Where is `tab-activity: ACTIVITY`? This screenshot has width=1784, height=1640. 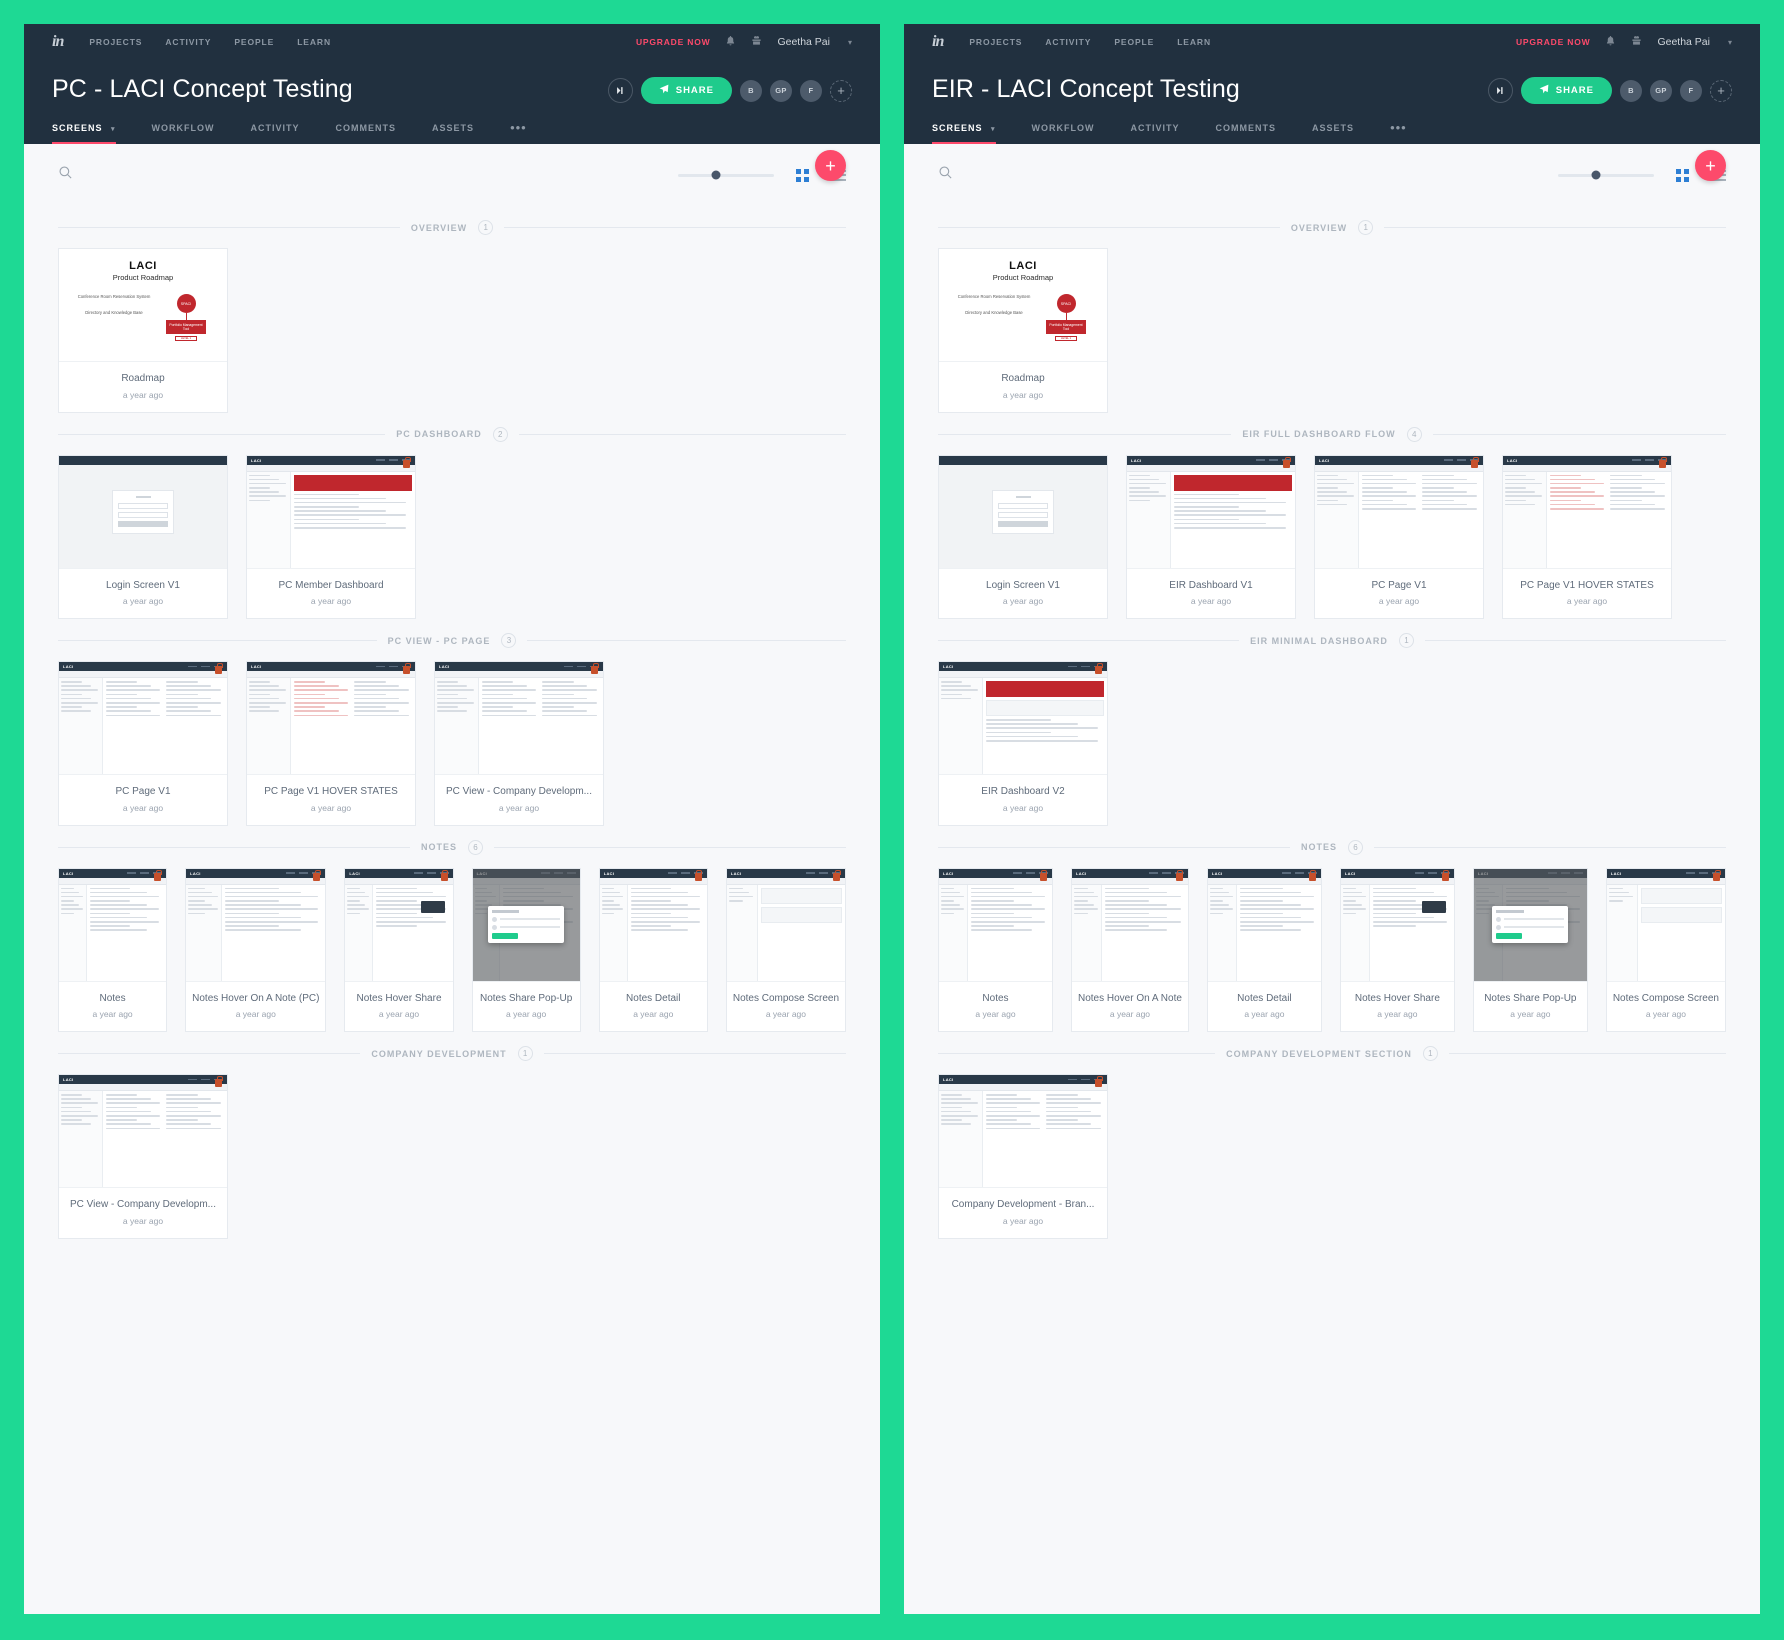
tab-activity: ACTIVITY is located at coordinates (275, 133).